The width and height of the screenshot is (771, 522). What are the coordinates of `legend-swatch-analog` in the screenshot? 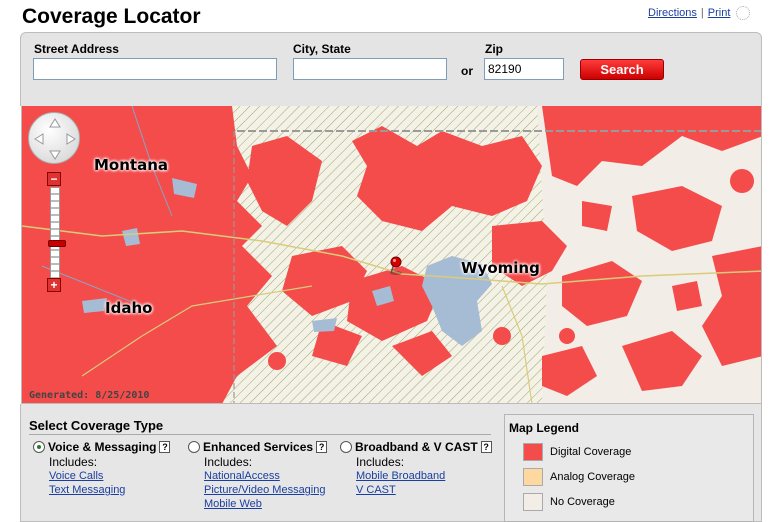 It's located at (533, 477).